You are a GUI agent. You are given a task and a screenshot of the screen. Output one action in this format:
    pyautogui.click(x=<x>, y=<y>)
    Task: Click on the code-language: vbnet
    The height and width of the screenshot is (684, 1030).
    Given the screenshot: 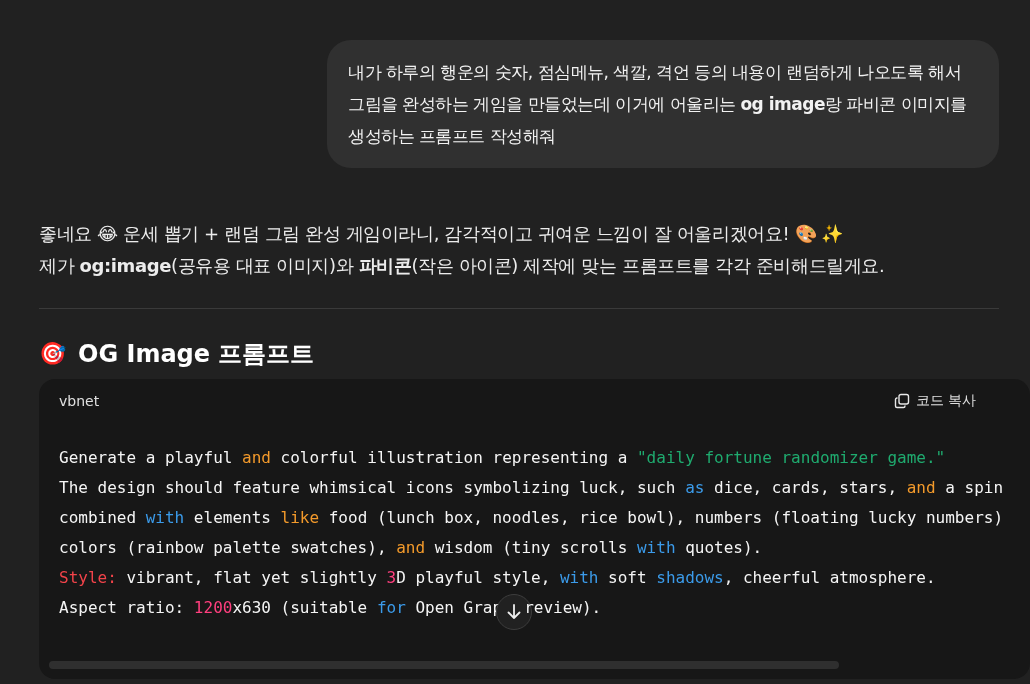 What is the action you would take?
    pyautogui.click(x=79, y=401)
    